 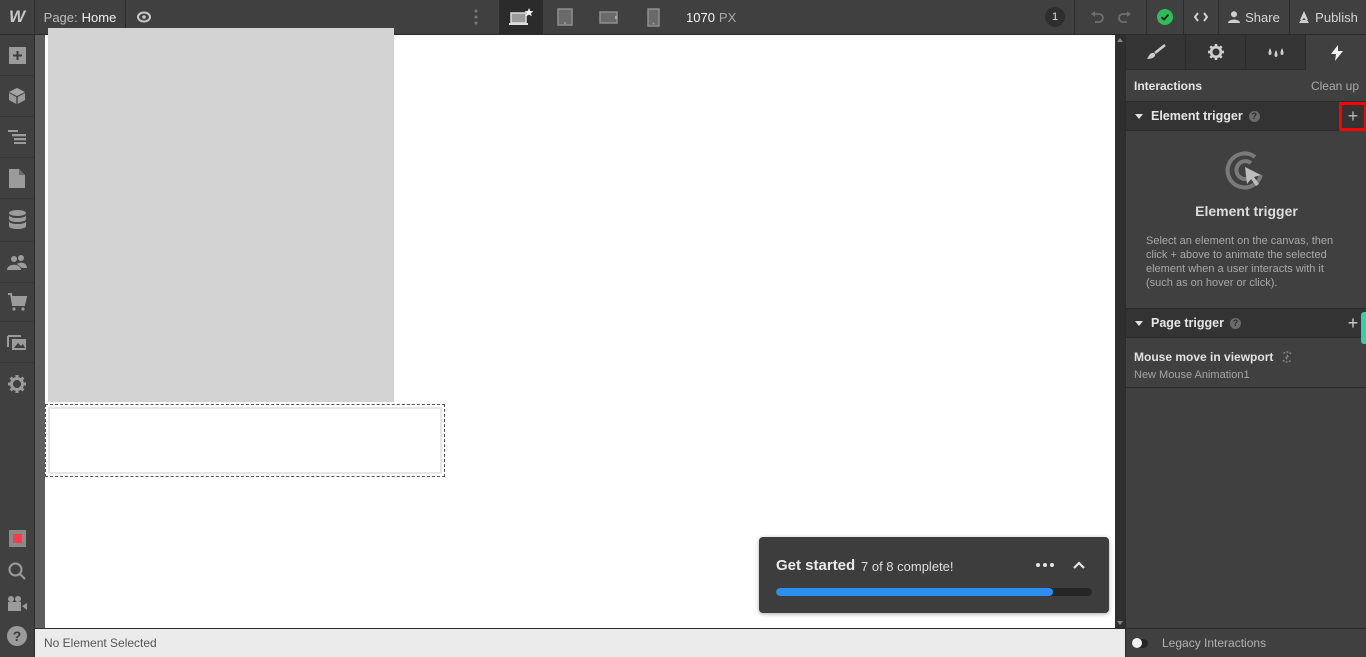 I want to click on site-status-button, so click(x=1165, y=17).